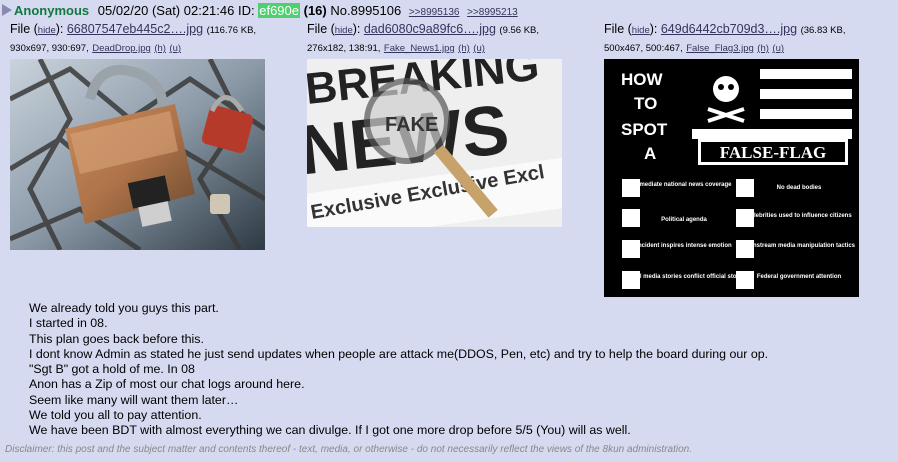  What do you see at coordinates (115, 415) in the screenshot?
I see `body-line: We told you all to pay attention.` at bounding box center [115, 415].